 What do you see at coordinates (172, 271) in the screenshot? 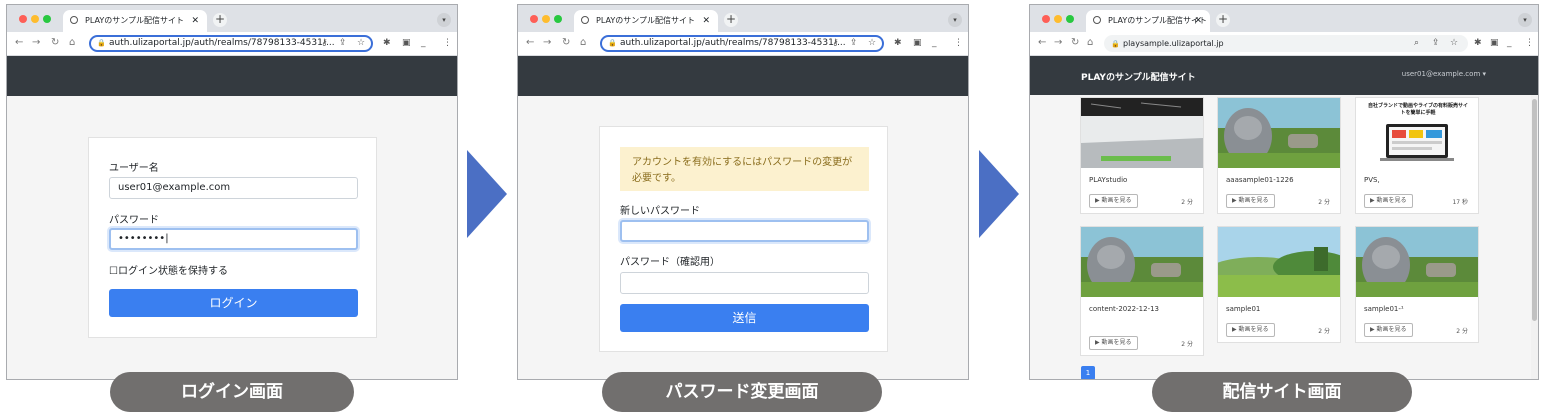
I see `remember-me-label: ログイン状態を保持する` at bounding box center [172, 271].